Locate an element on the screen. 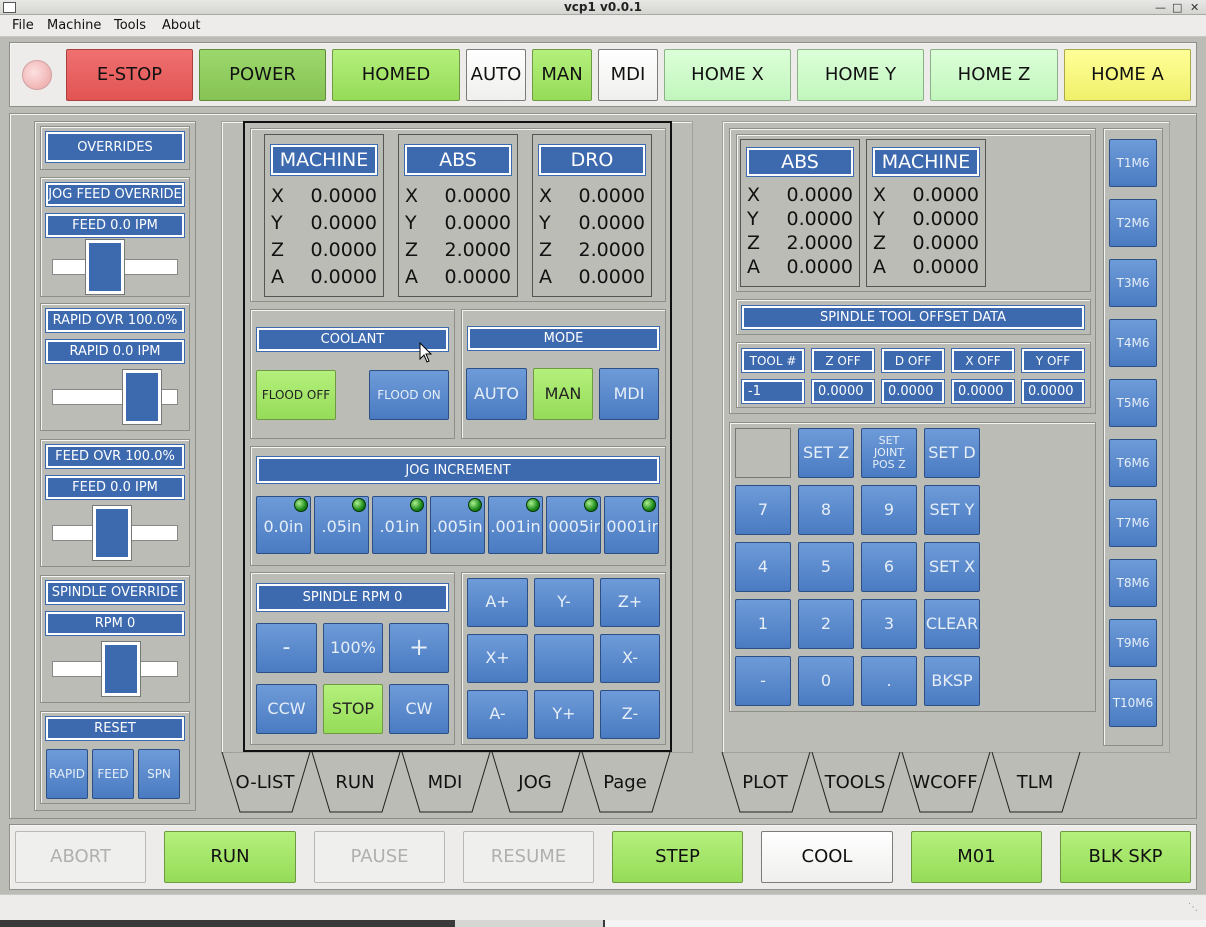 Image resolution: width=1206 pixels, height=927 pixels. mode-mdi-button: MDI is located at coordinates (629, 394).